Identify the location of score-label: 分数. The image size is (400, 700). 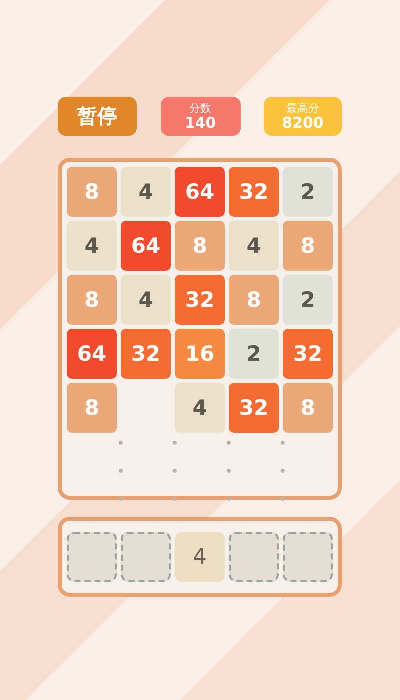
(201, 108).